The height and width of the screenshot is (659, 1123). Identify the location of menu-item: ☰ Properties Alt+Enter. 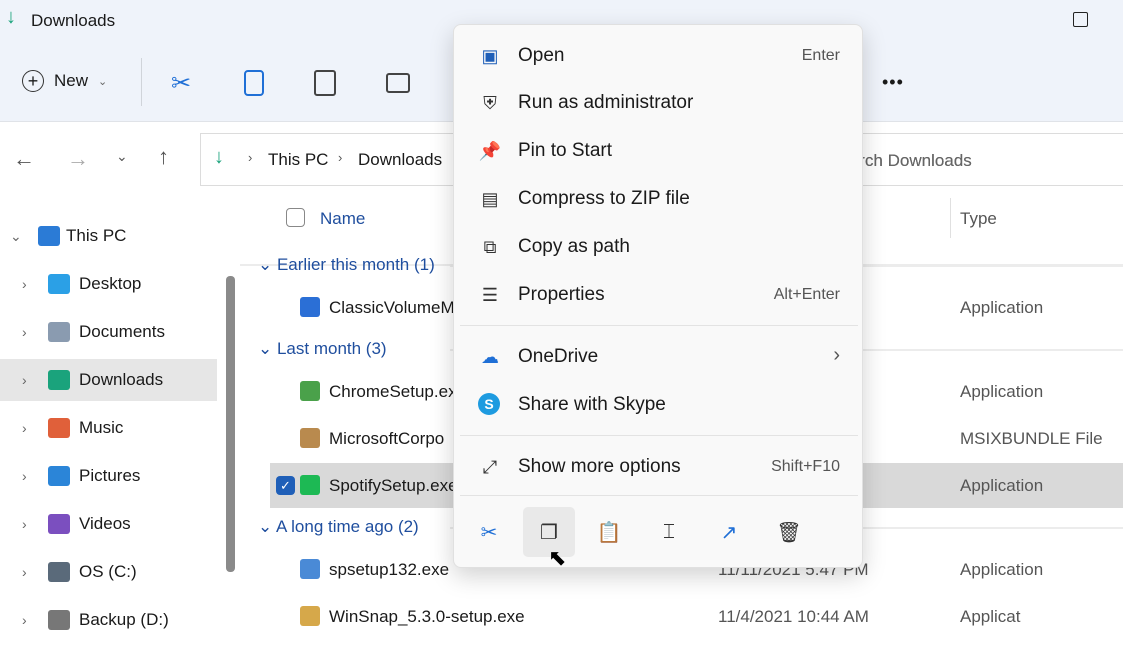
(658, 295).